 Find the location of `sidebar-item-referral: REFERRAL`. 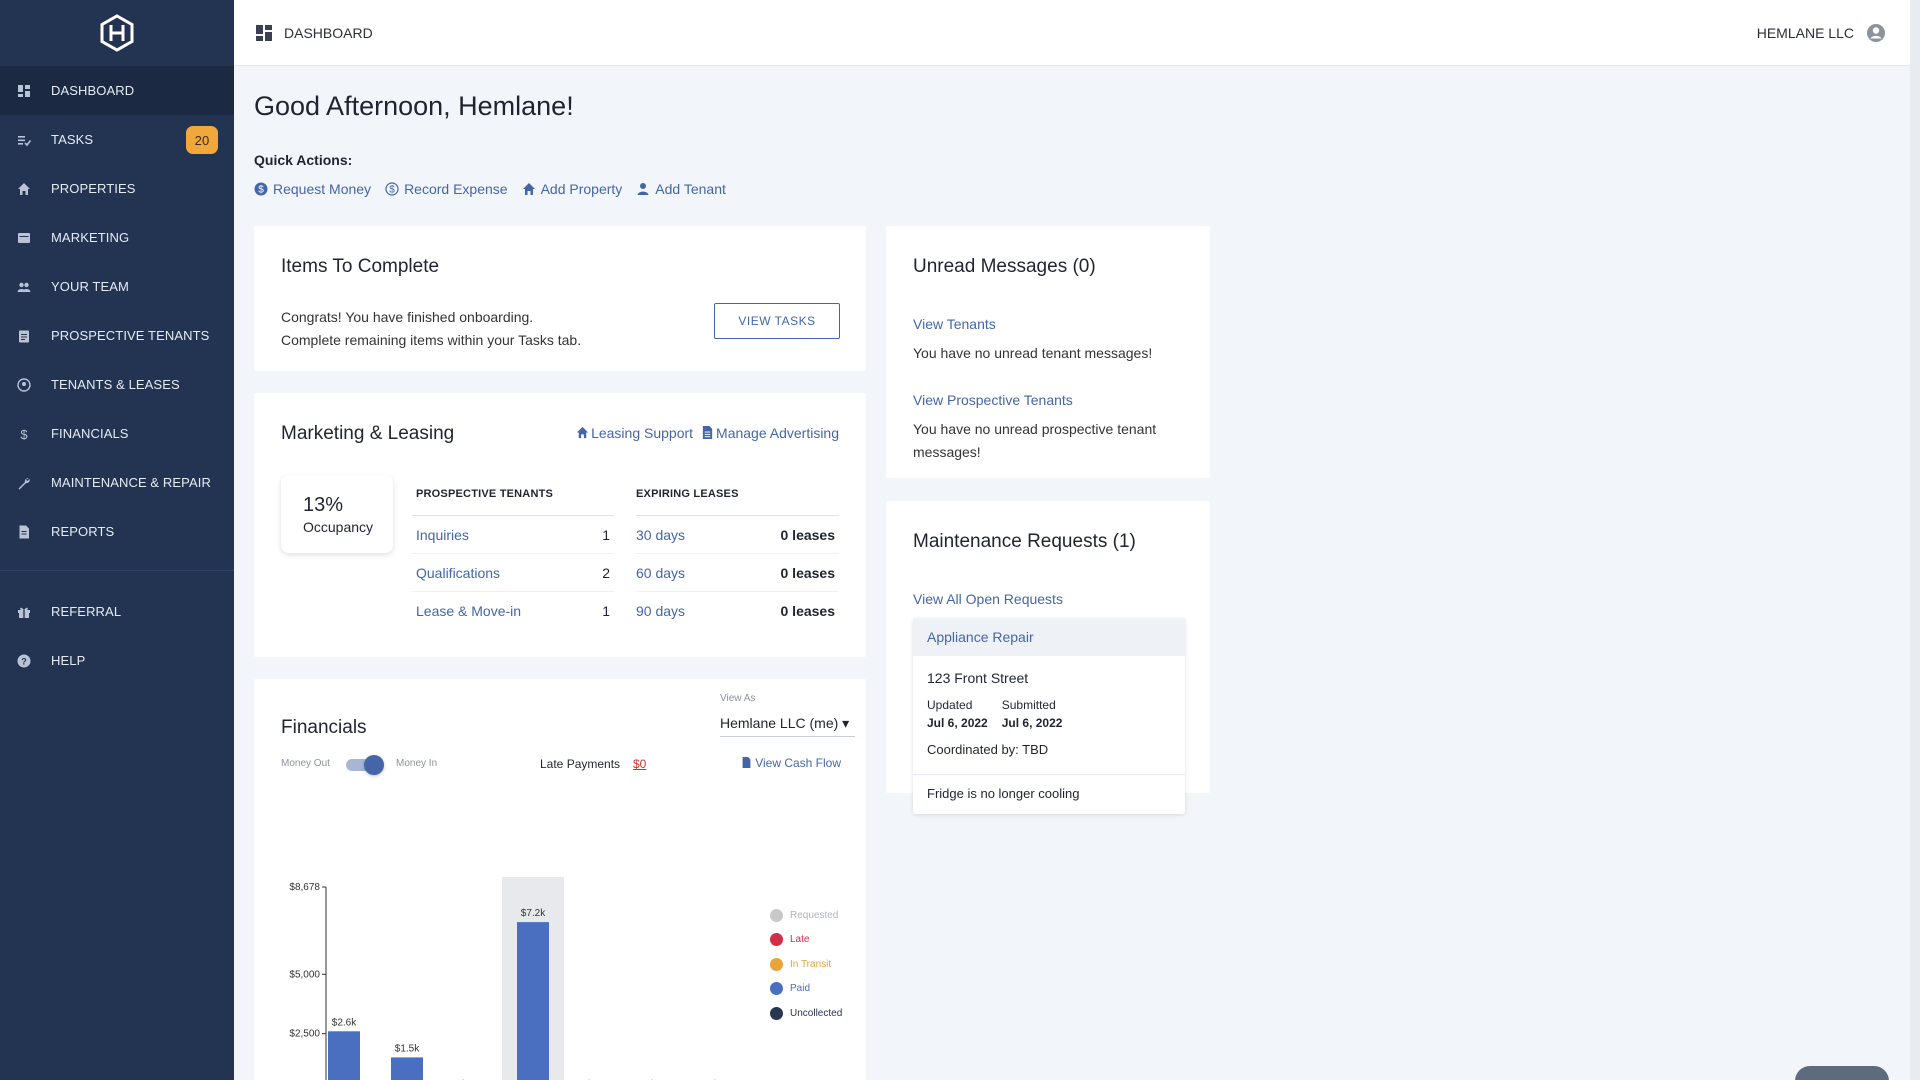

sidebar-item-referral: REFERRAL is located at coordinates (117, 611).